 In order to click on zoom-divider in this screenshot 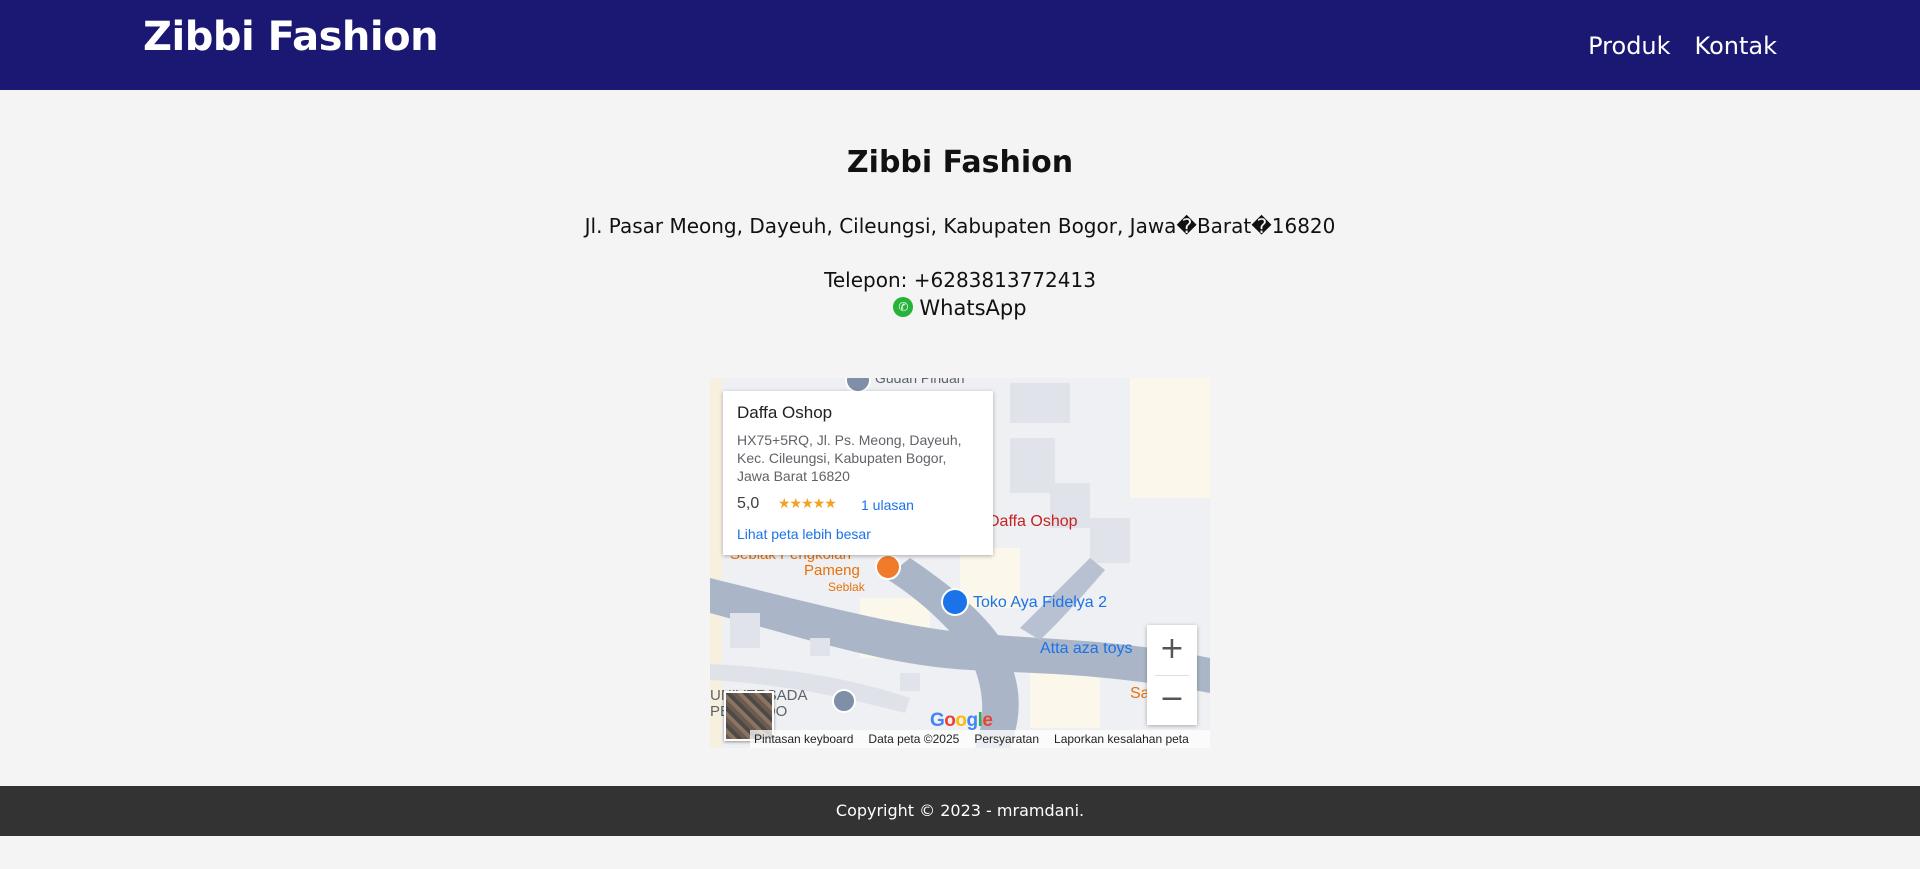, I will do `click(1172, 675)`.